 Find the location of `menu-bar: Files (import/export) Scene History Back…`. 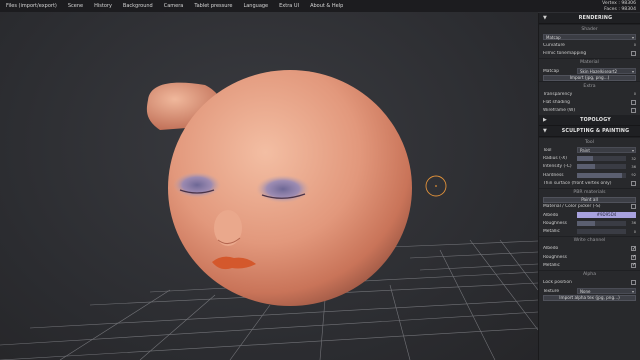

menu-bar: Files (import/export) Scene History Back… is located at coordinates (320, 6).